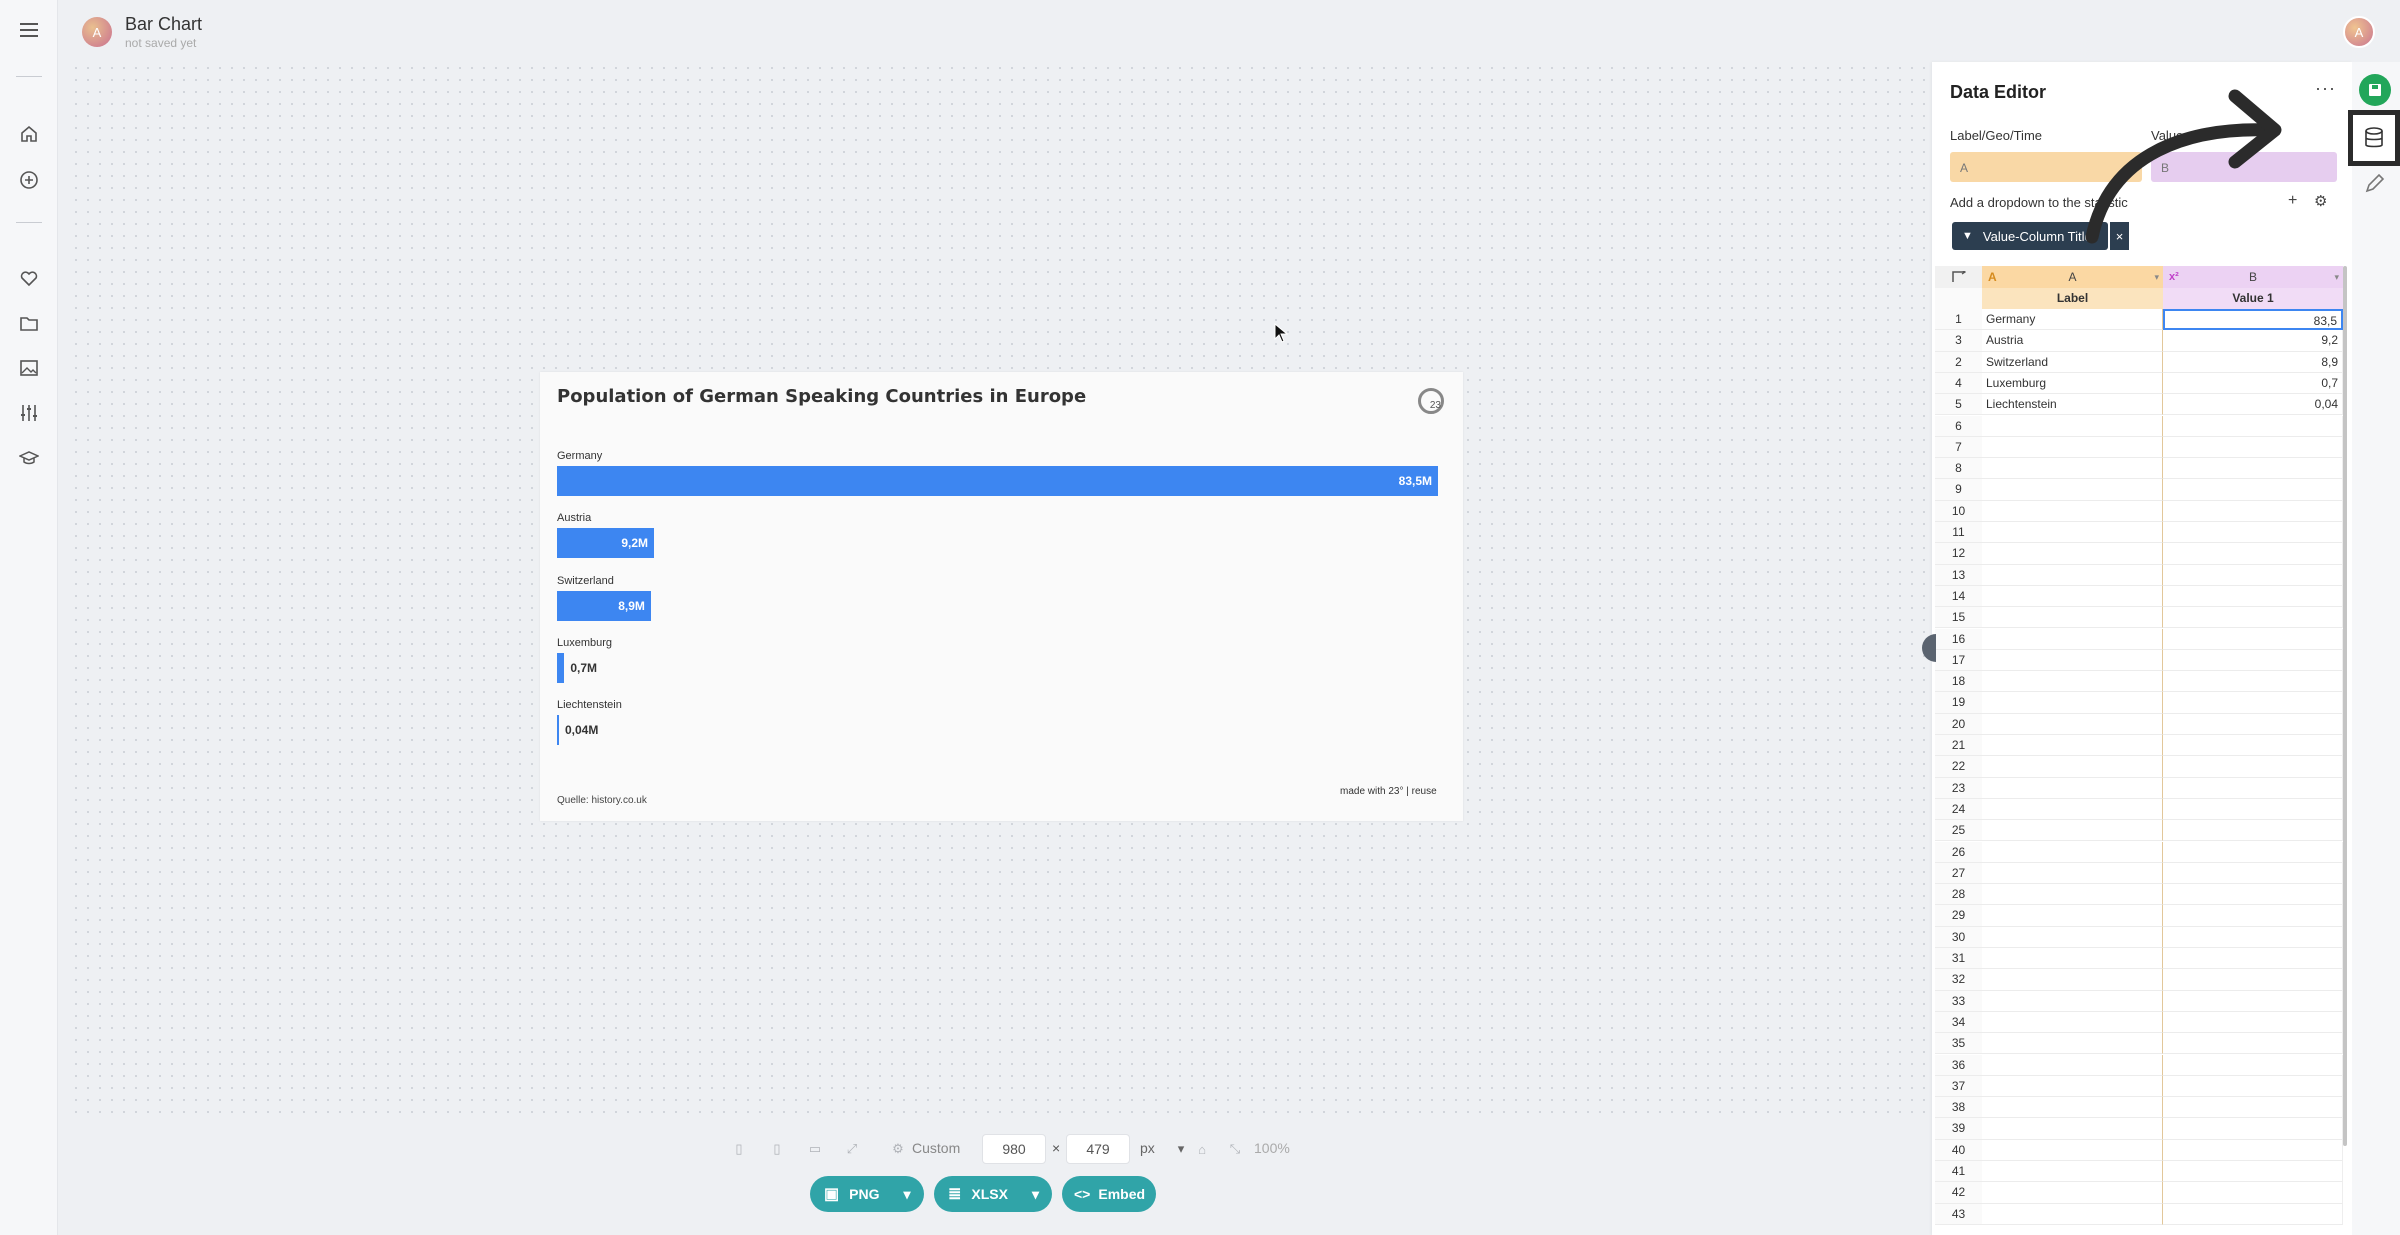 The width and height of the screenshot is (2400, 1235). What do you see at coordinates (1958, 320) in the screenshot?
I see `row-number: 1` at bounding box center [1958, 320].